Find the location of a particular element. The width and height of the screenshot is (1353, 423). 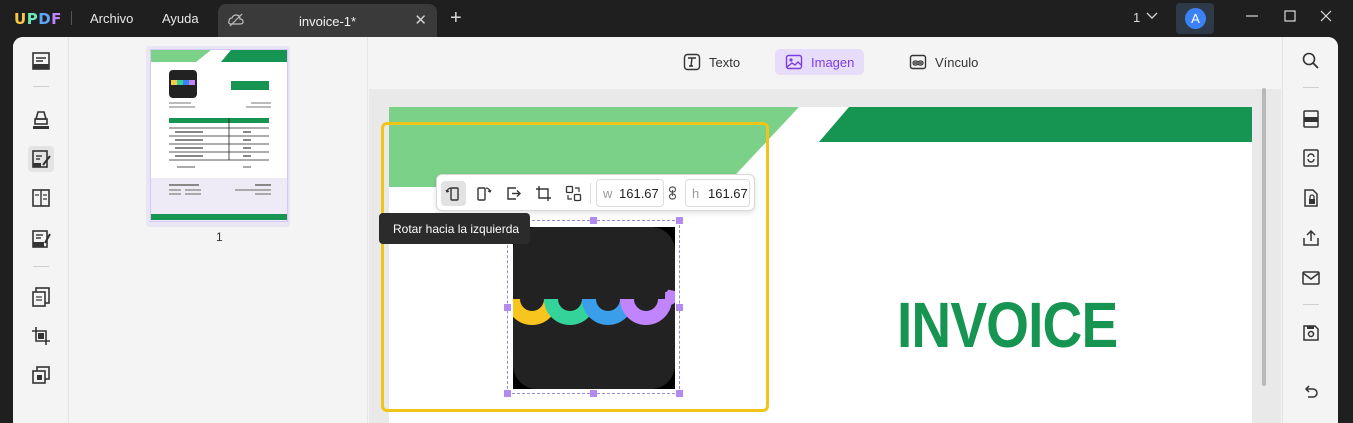

height-label: h is located at coordinates (696, 193).